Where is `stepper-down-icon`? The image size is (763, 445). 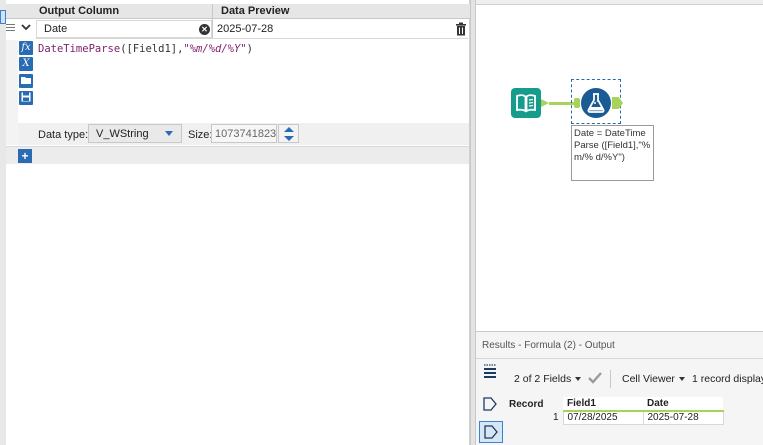
stepper-down-icon is located at coordinates (289, 138).